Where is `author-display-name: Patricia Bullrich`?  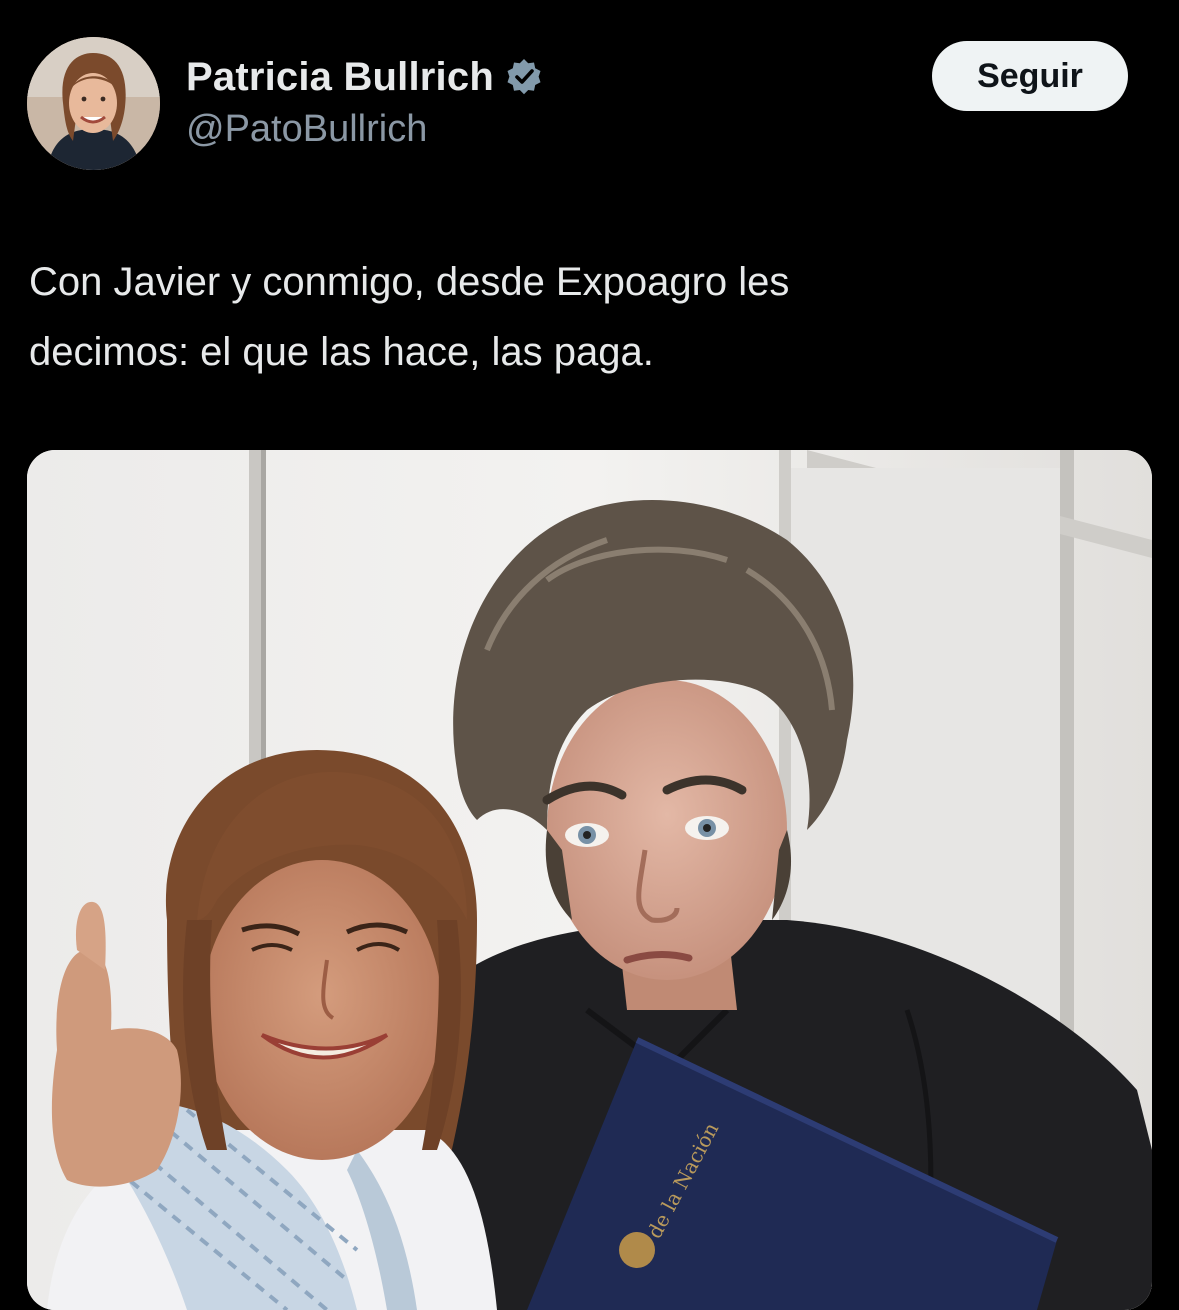 author-display-name: Patricia Bullrich is located at coordinates (340, 77).